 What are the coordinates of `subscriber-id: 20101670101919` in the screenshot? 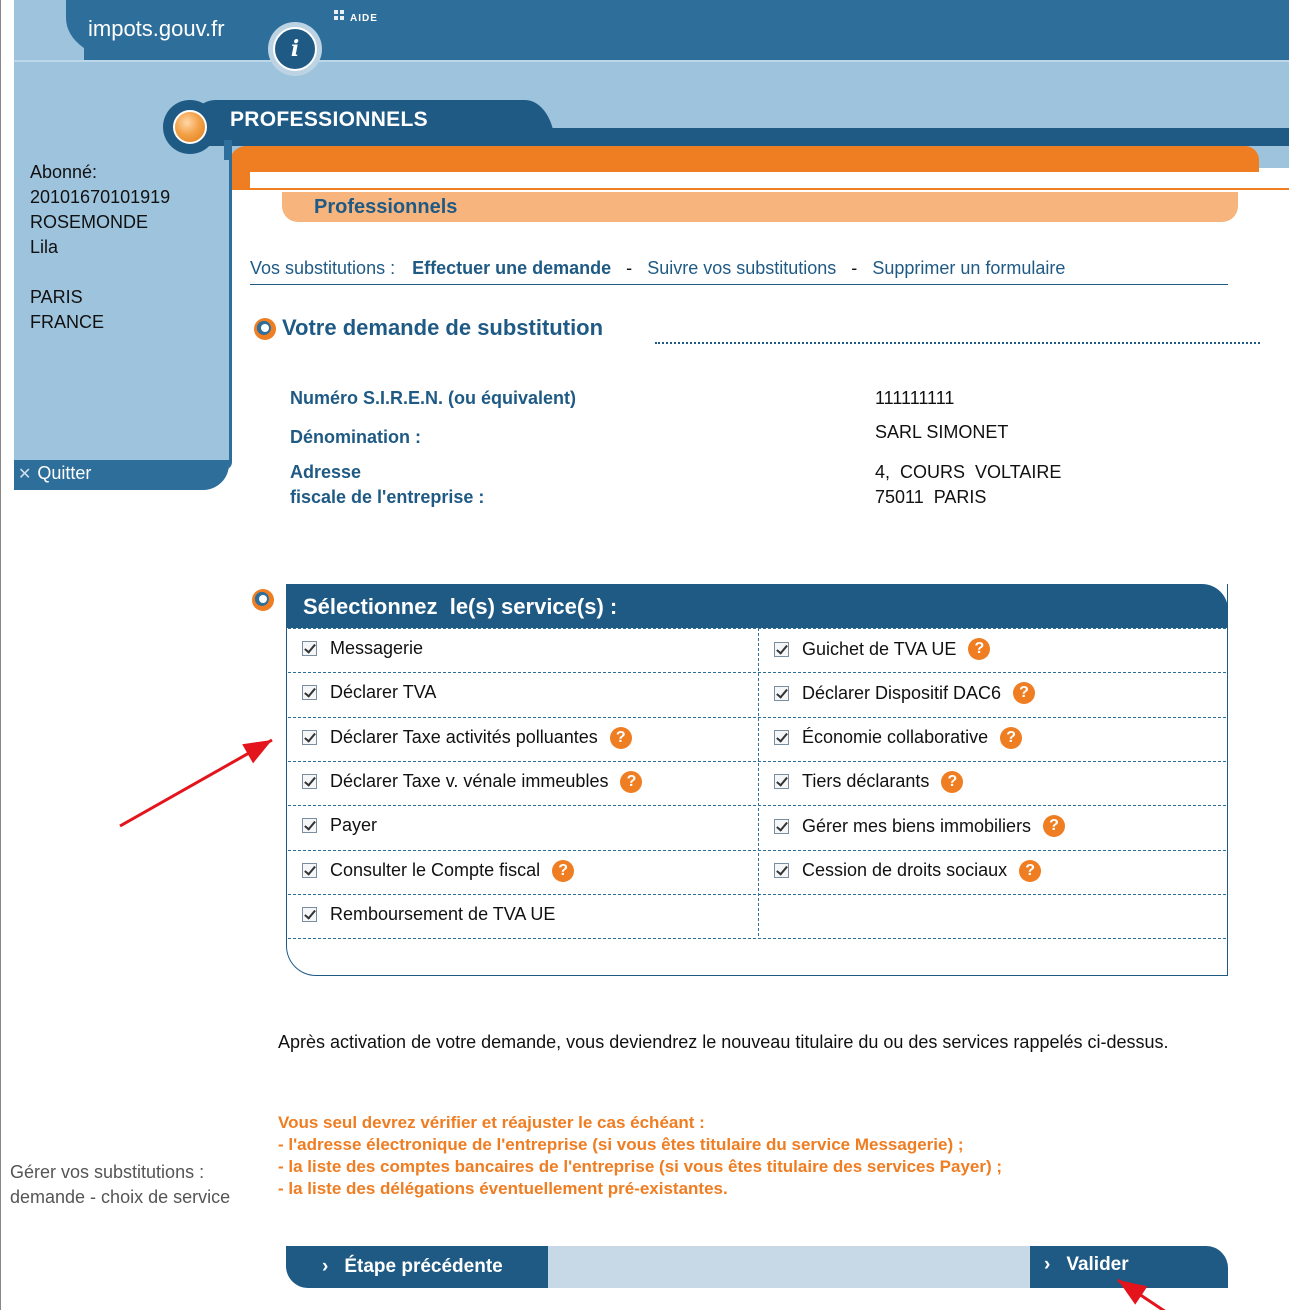 It's located at (100, 197).